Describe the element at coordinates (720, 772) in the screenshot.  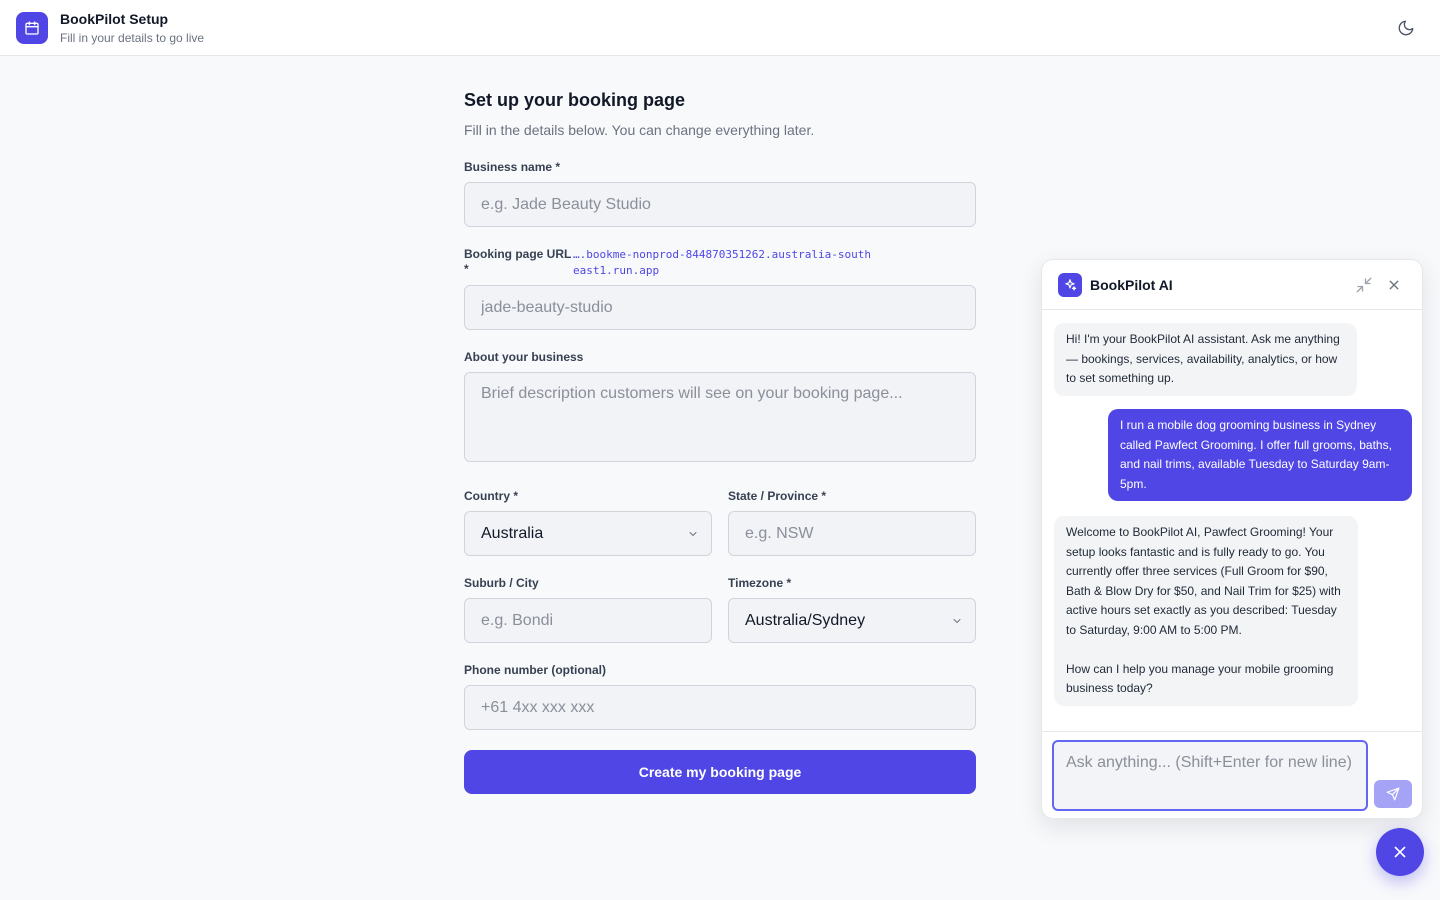
I see `create-booking-page-button: Create my booking page` at that location.